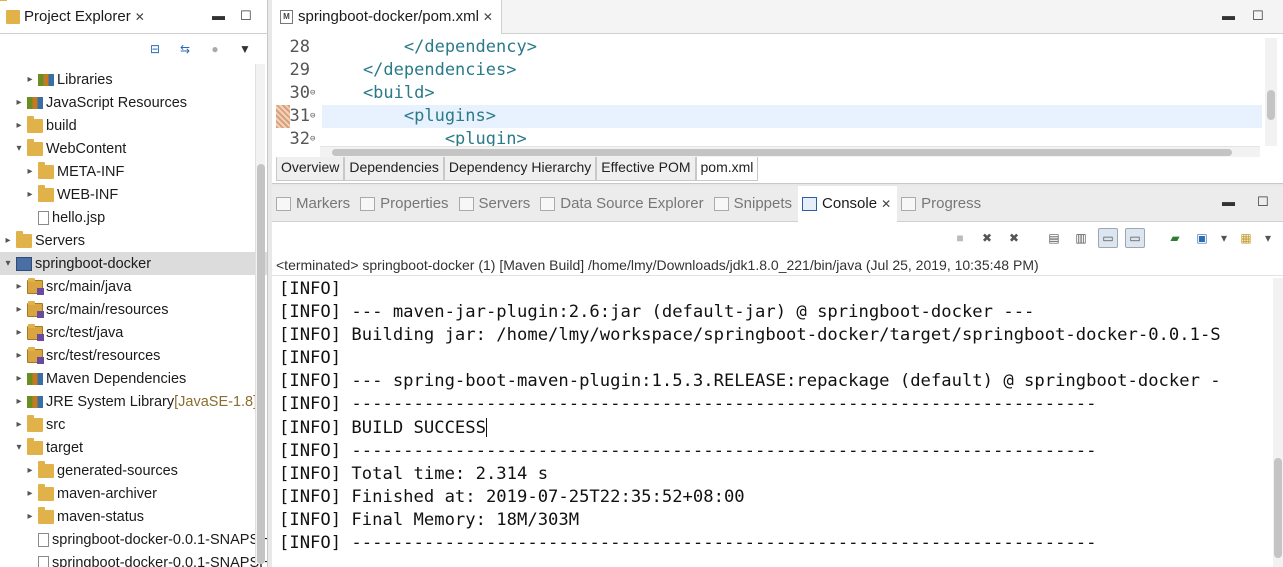 This screenshot has height=567, width=1283. I want to click on tree-item: ▾ springboot-docker, so click(133, 263).